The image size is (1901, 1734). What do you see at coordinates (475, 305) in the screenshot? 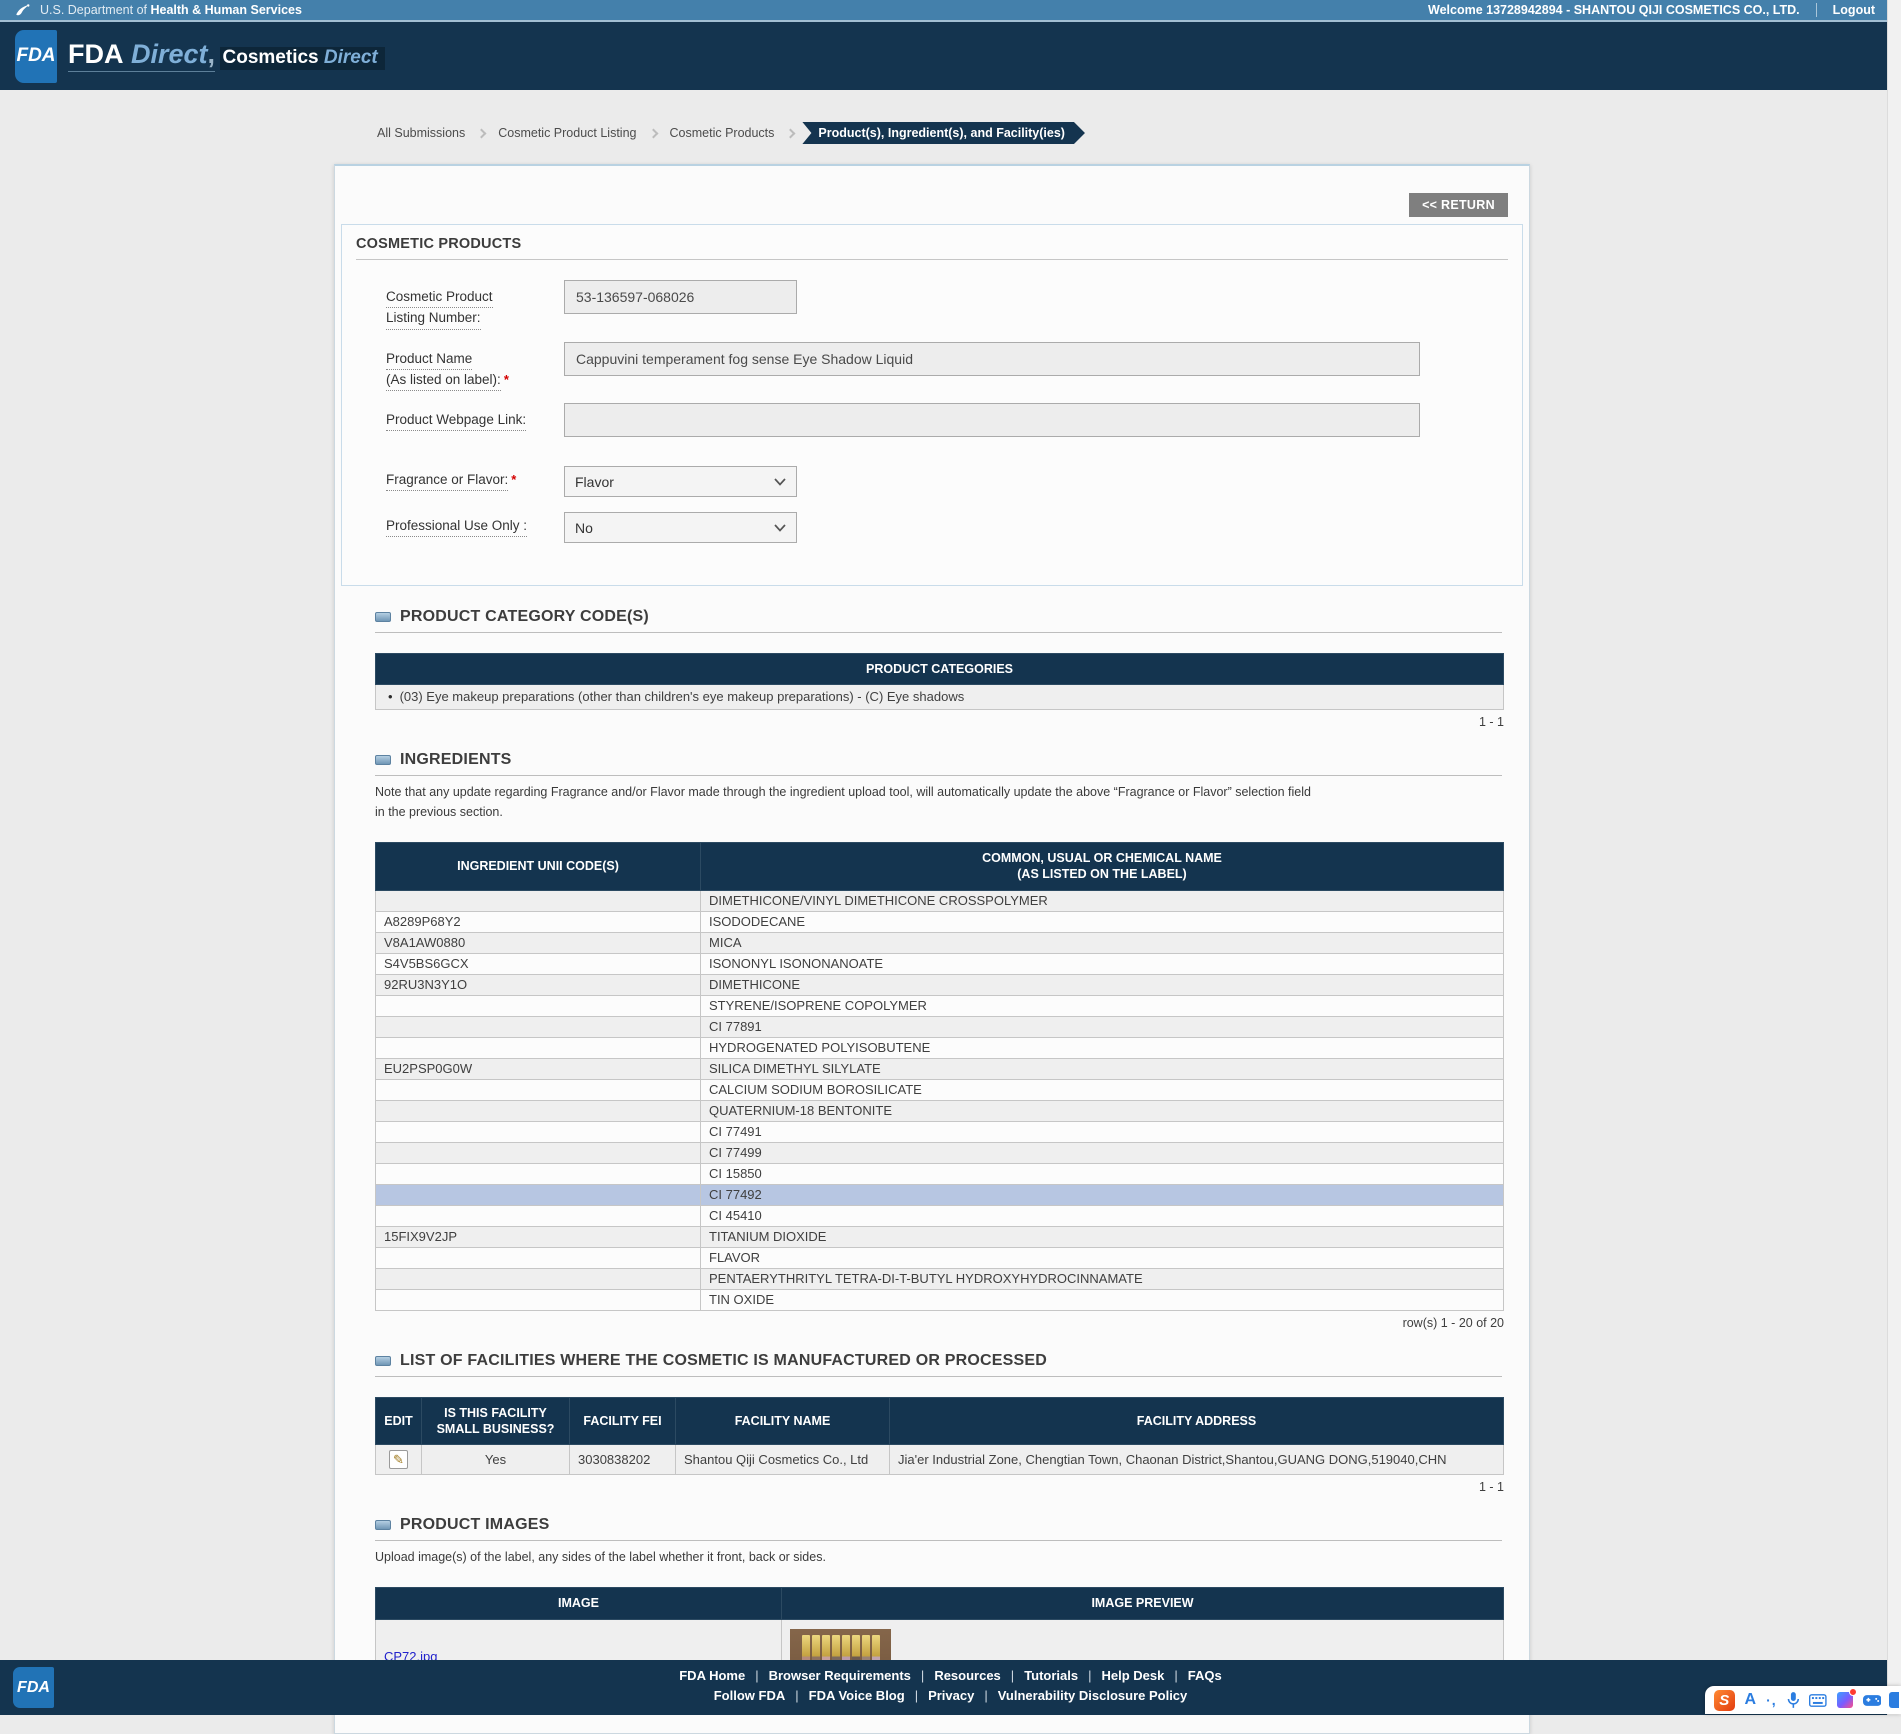
I see `listing-number-label: Cosmetic Product Listing Number:` at bounding box center [475, 305].